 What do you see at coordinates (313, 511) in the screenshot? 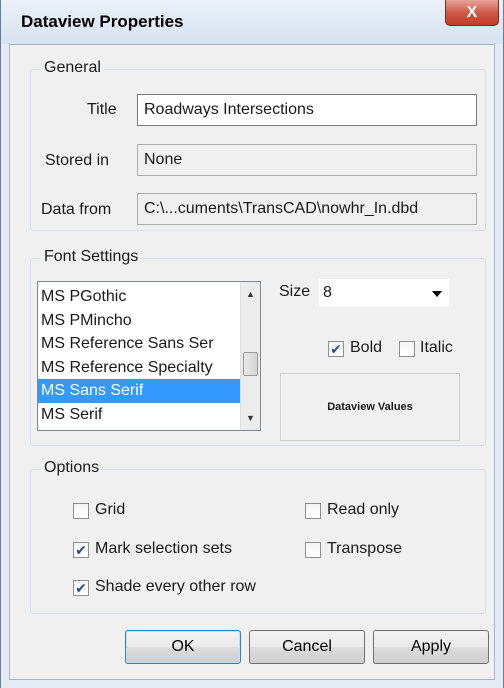
I see `read-only-checkbox` at bounding box center [313, 511].